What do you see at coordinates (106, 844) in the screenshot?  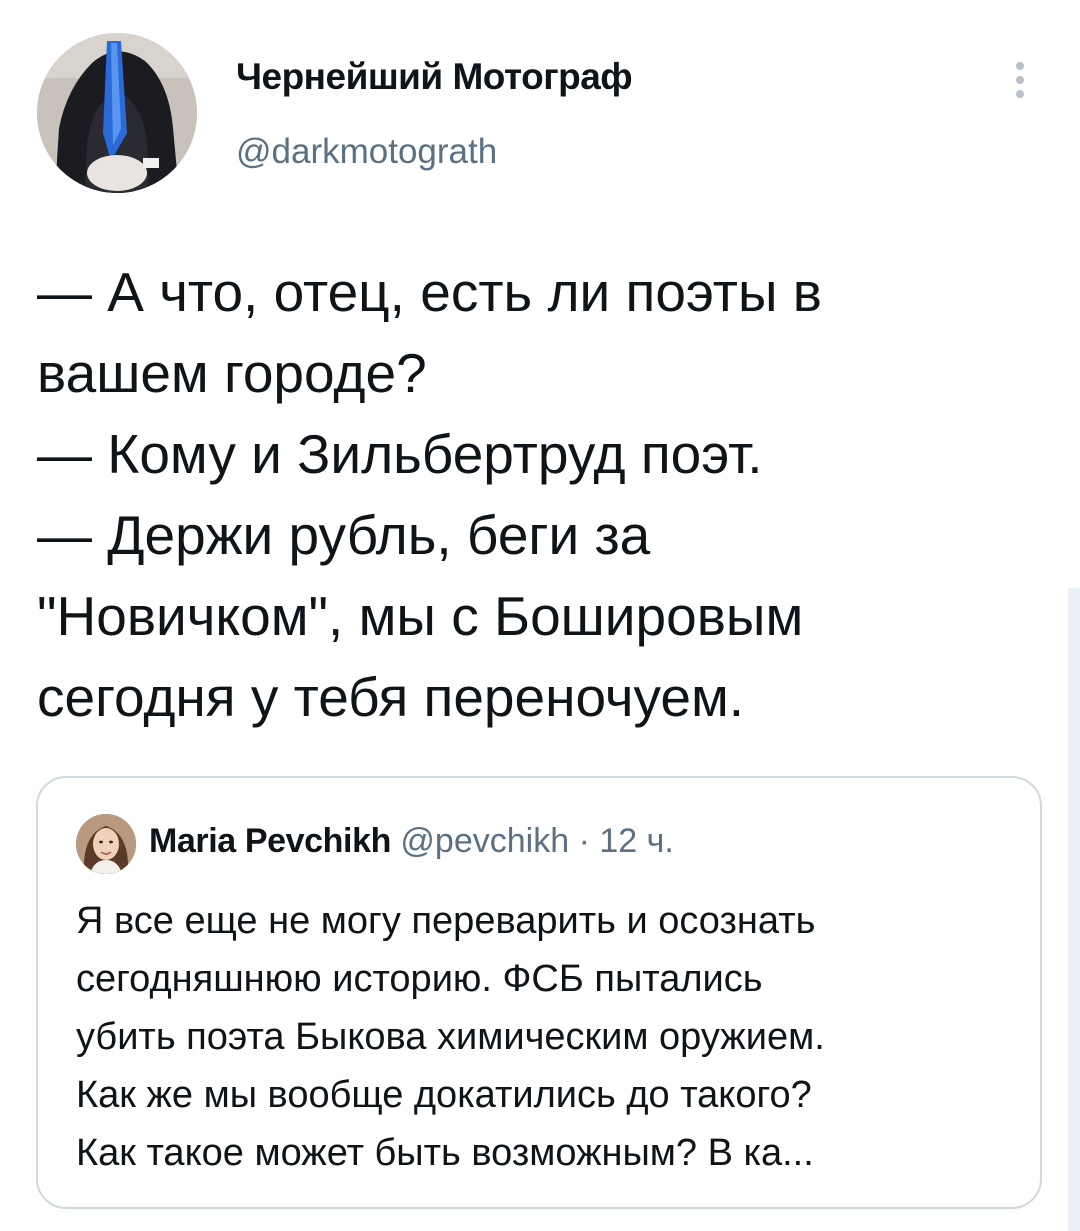 I see `quoted-author-avatar` at bounding box center [106, 844].